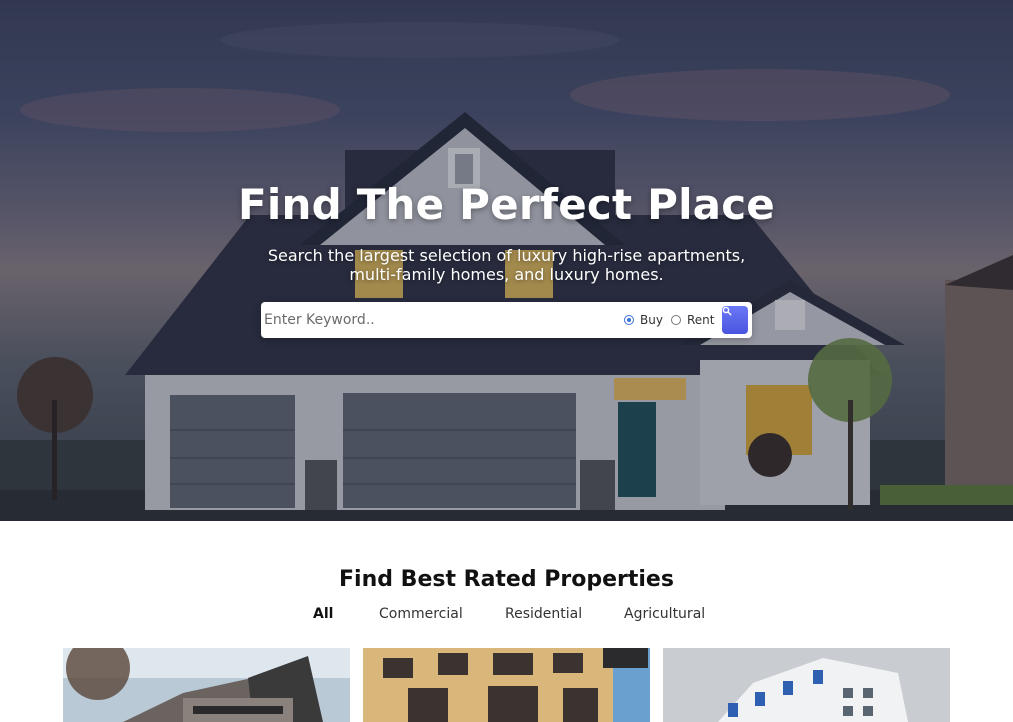 The image size is (1013, 722). What do you see at coordinates (506, 274) in the screenshot?
I see `hero-subtitle-line: multi-family homes, and luxury homes.` at bounding box center [506, 274].